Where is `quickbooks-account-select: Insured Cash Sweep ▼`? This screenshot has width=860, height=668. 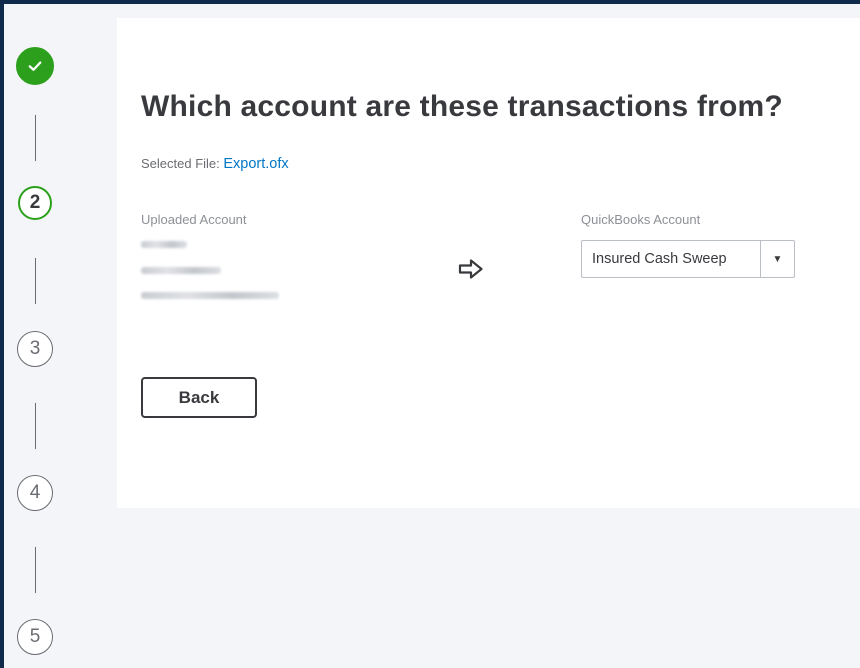
quickbooks-account-select: Insured Cash Sweep ▼ is located at coordinates (688, 259).